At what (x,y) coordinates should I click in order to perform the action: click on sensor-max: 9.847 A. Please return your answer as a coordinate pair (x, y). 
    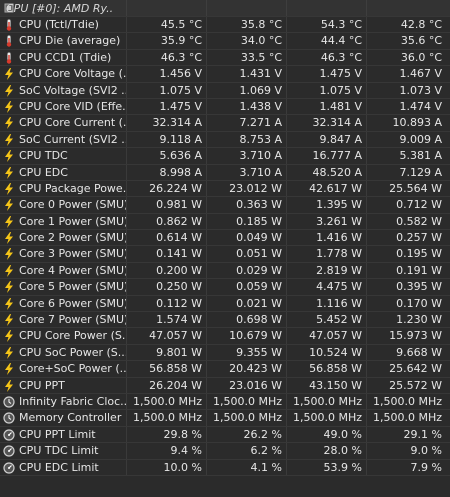
    Looking at the image, I should click on (326, 139).